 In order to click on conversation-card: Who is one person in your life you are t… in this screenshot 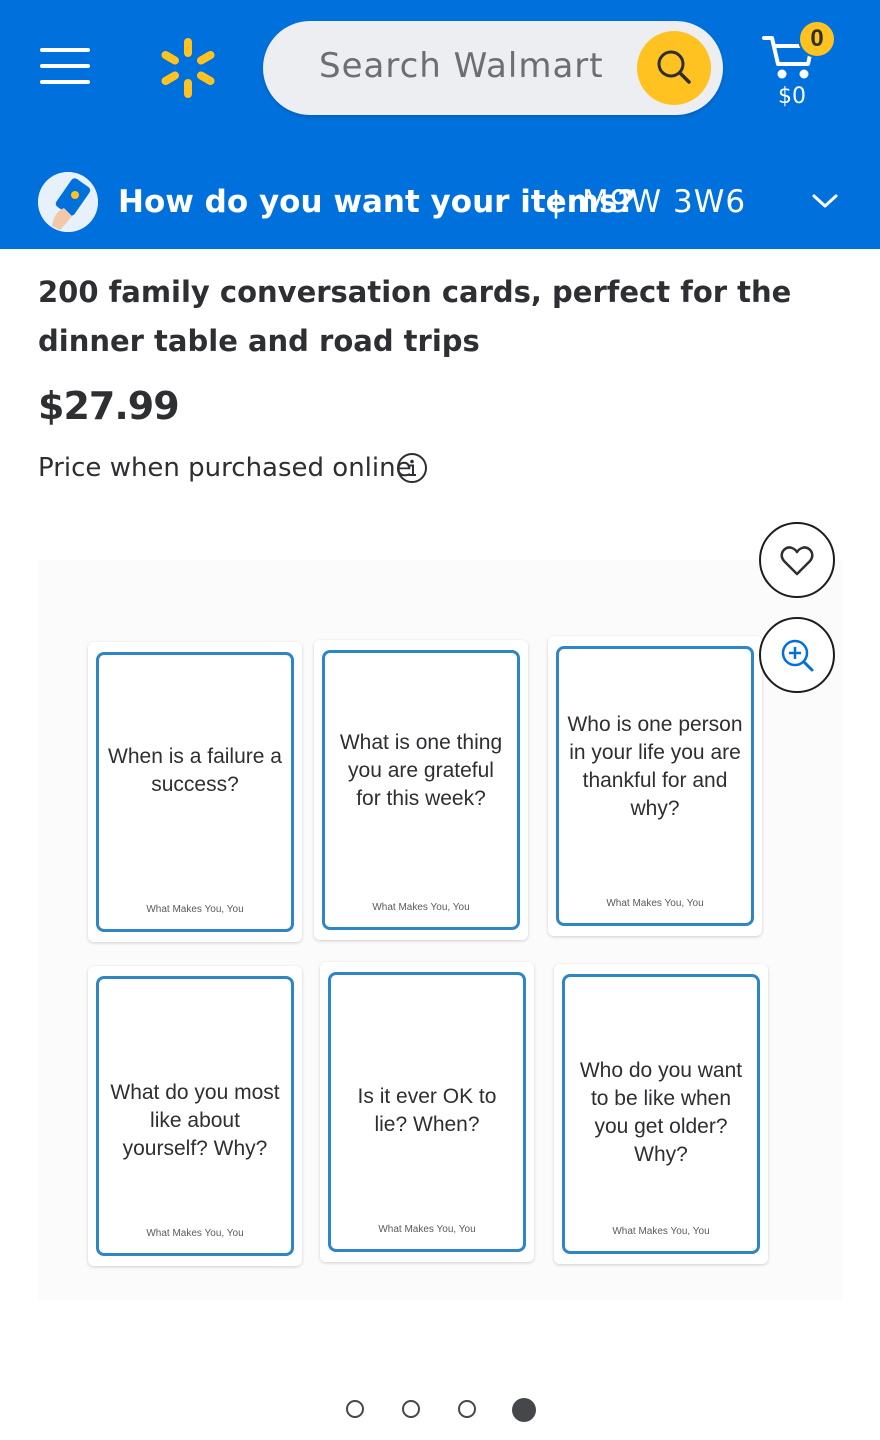, I will do `click(655, 786)`.